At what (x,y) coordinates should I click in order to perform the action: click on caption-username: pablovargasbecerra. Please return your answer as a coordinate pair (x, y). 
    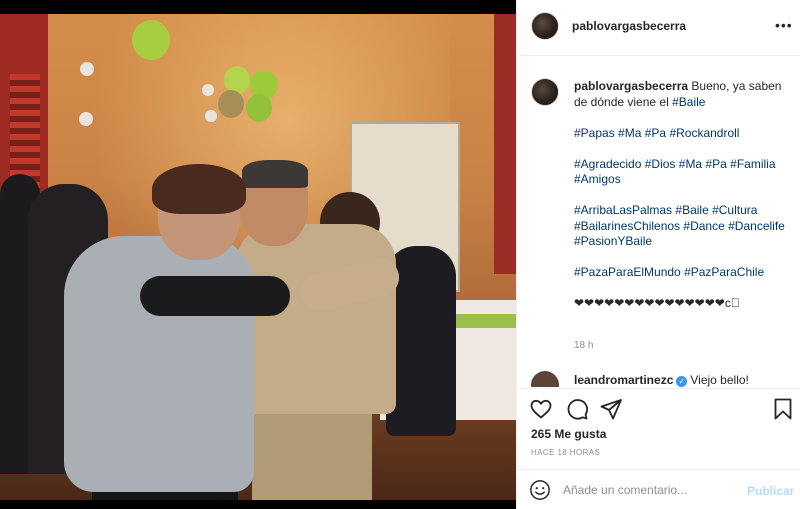
    Looking at the image, I should click on (631, 86).